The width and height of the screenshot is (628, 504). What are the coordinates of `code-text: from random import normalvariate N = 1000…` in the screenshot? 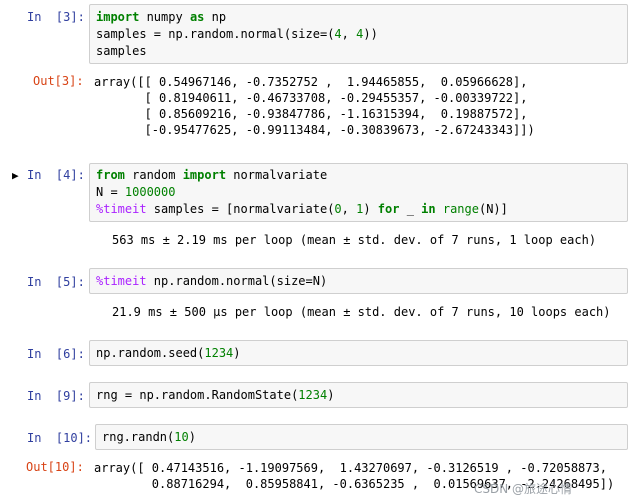 It's located at (302, 192).